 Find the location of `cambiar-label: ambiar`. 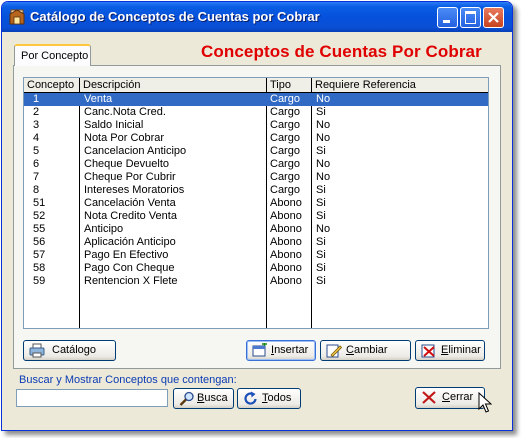

cambiar-label: ambiar is located at coordinates (370, 350).